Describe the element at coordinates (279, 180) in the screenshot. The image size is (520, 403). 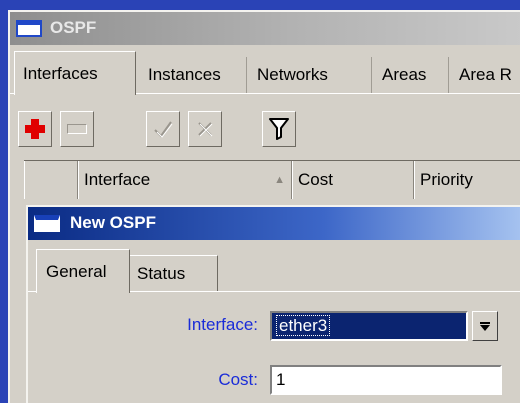
I see `sort-ascending-icon: ▲` at that location.